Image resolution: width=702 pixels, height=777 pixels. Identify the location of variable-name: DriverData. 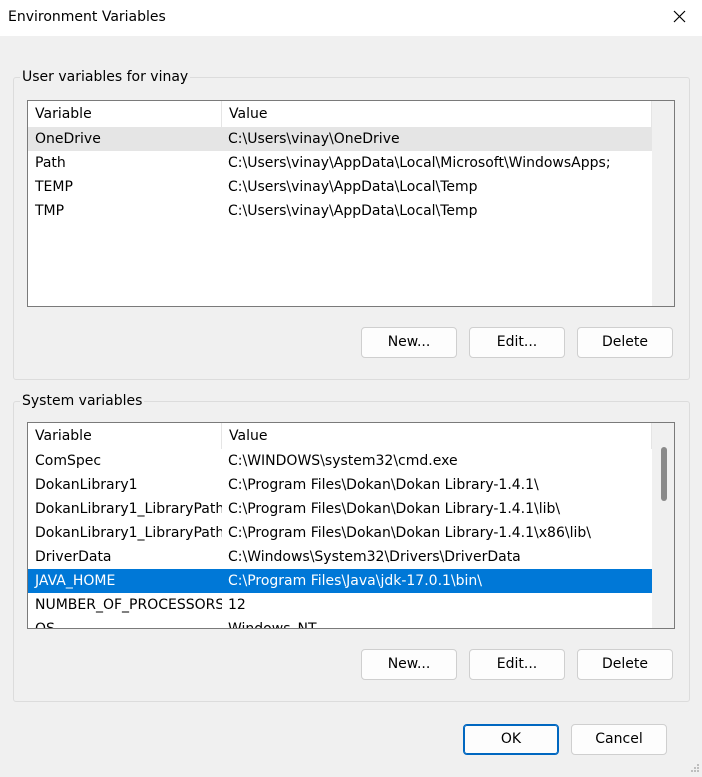
(73, 557).